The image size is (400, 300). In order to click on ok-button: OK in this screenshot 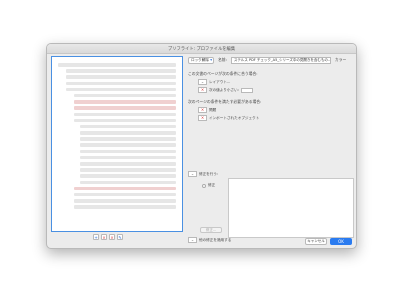, I will do `click(341, 241)`.